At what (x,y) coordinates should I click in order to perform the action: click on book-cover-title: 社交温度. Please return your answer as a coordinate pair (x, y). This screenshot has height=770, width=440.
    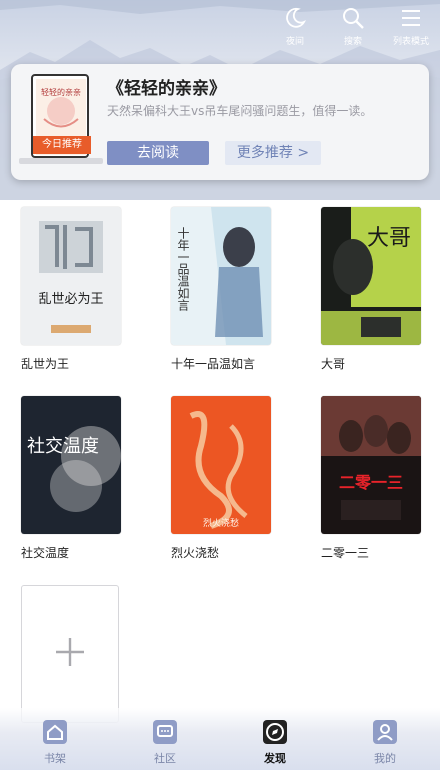
    Looking at the image, I should click on (63, 446).